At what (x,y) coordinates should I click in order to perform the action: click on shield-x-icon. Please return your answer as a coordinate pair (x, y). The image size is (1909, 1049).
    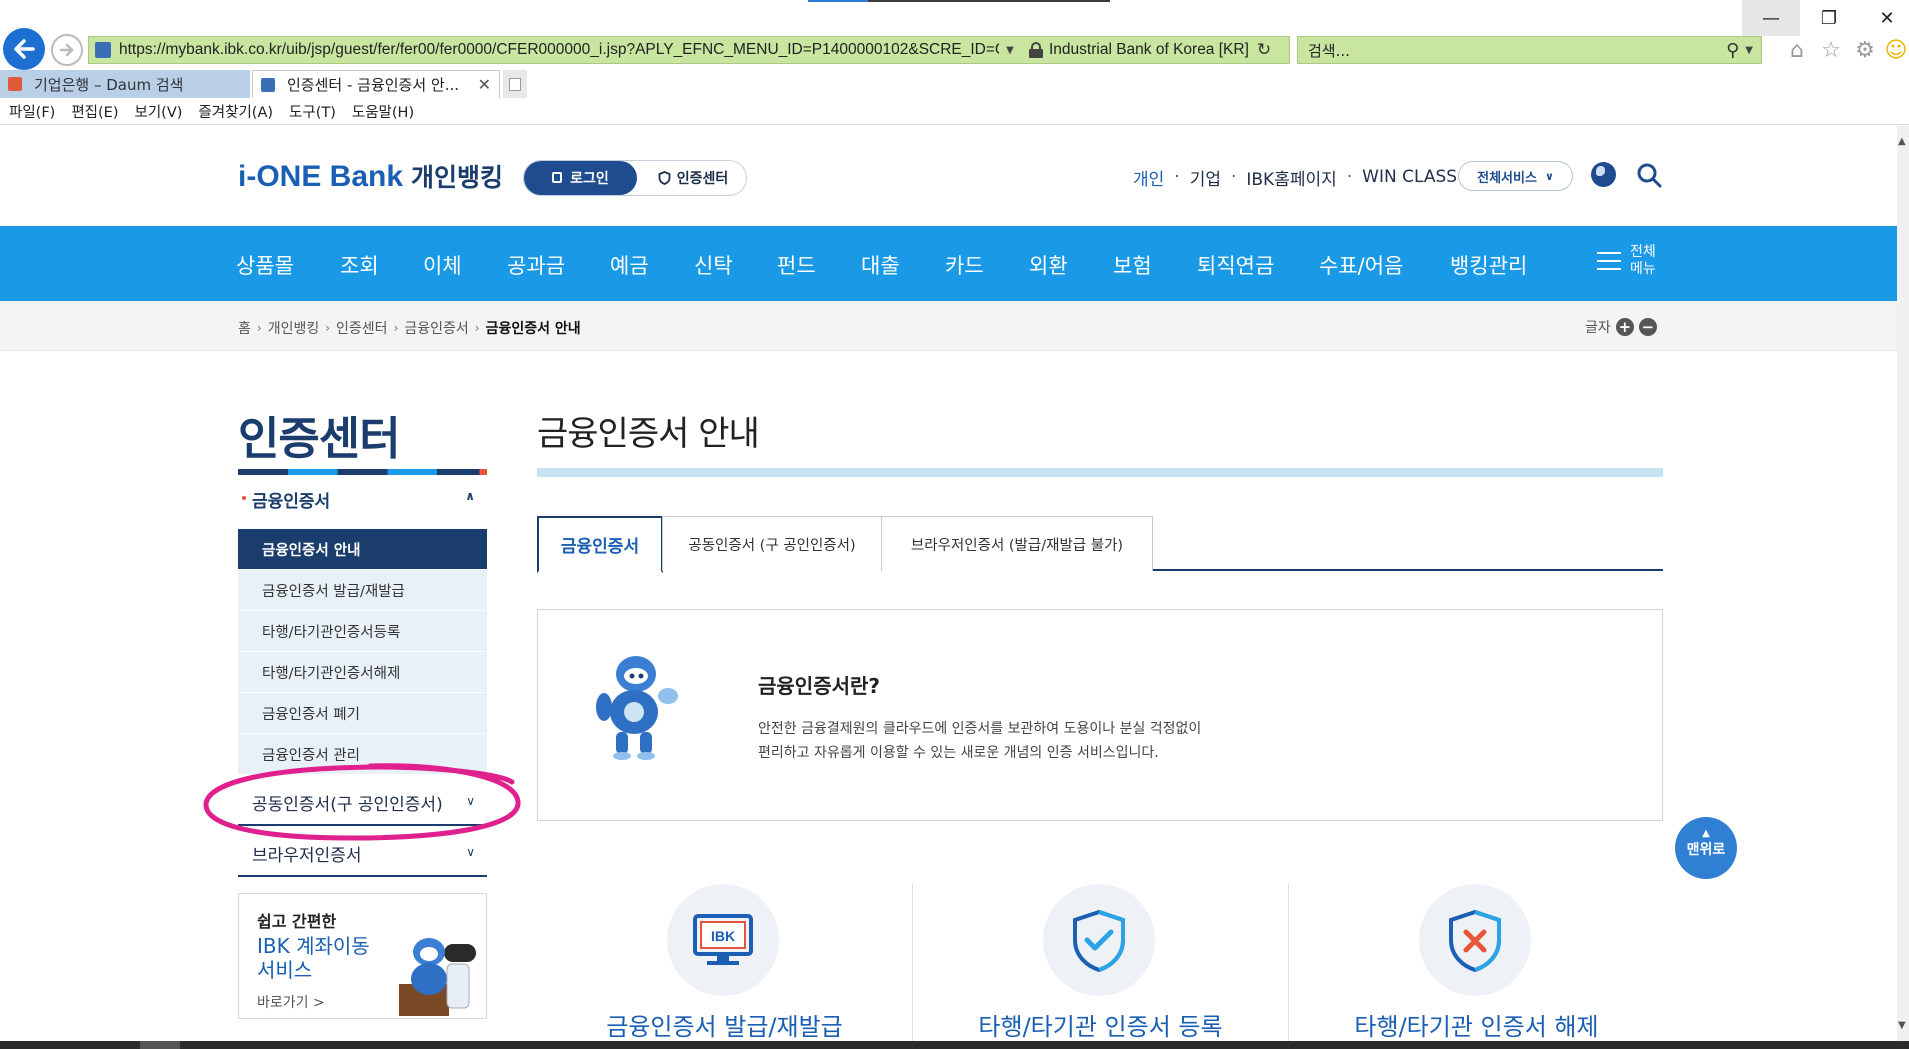
    Looking at the image, I should click on (1475, 940).